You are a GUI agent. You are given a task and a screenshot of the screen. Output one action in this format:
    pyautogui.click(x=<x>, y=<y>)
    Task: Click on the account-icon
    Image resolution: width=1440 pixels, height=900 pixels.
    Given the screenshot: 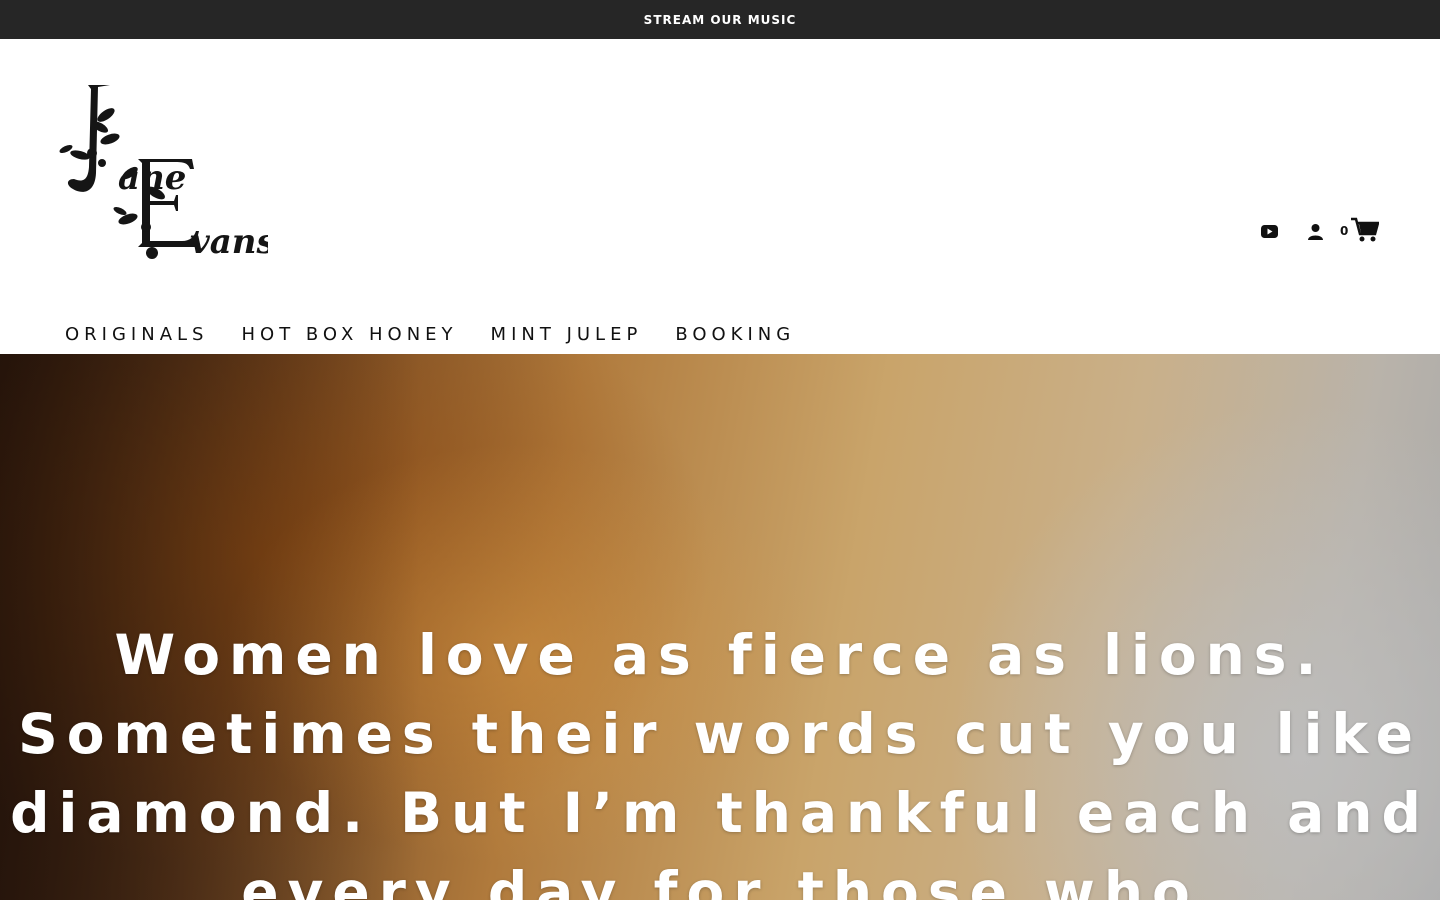 What is the action you would take?
    pyautogui.click(x=1315, y=231)
    